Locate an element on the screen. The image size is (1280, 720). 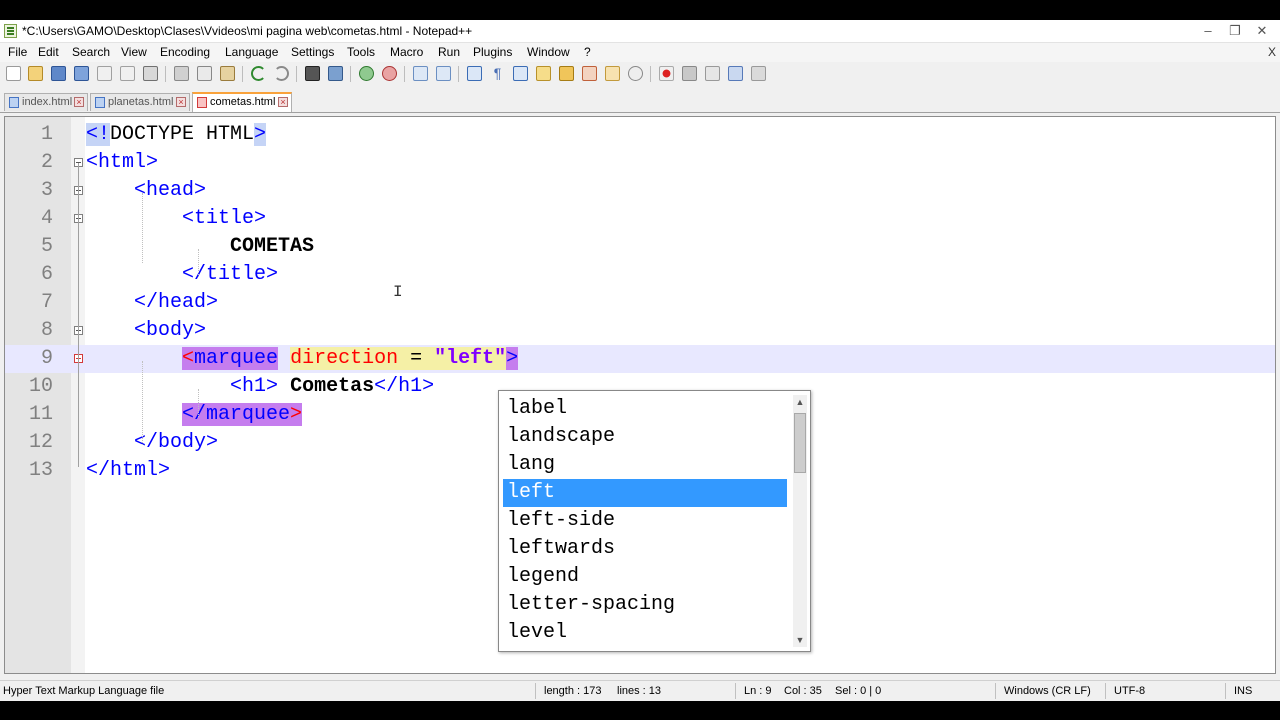
print-icon is located at coordinates (150, 73).